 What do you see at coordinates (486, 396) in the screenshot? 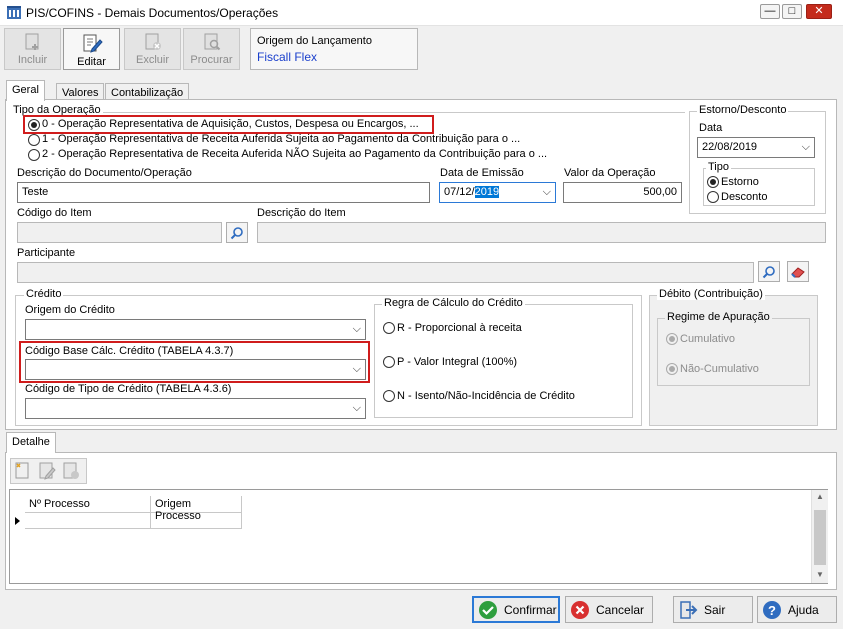
I see `regra-n-label: N - Isento/Não-Incidência de Crédito` at bounding box center [486, 396].